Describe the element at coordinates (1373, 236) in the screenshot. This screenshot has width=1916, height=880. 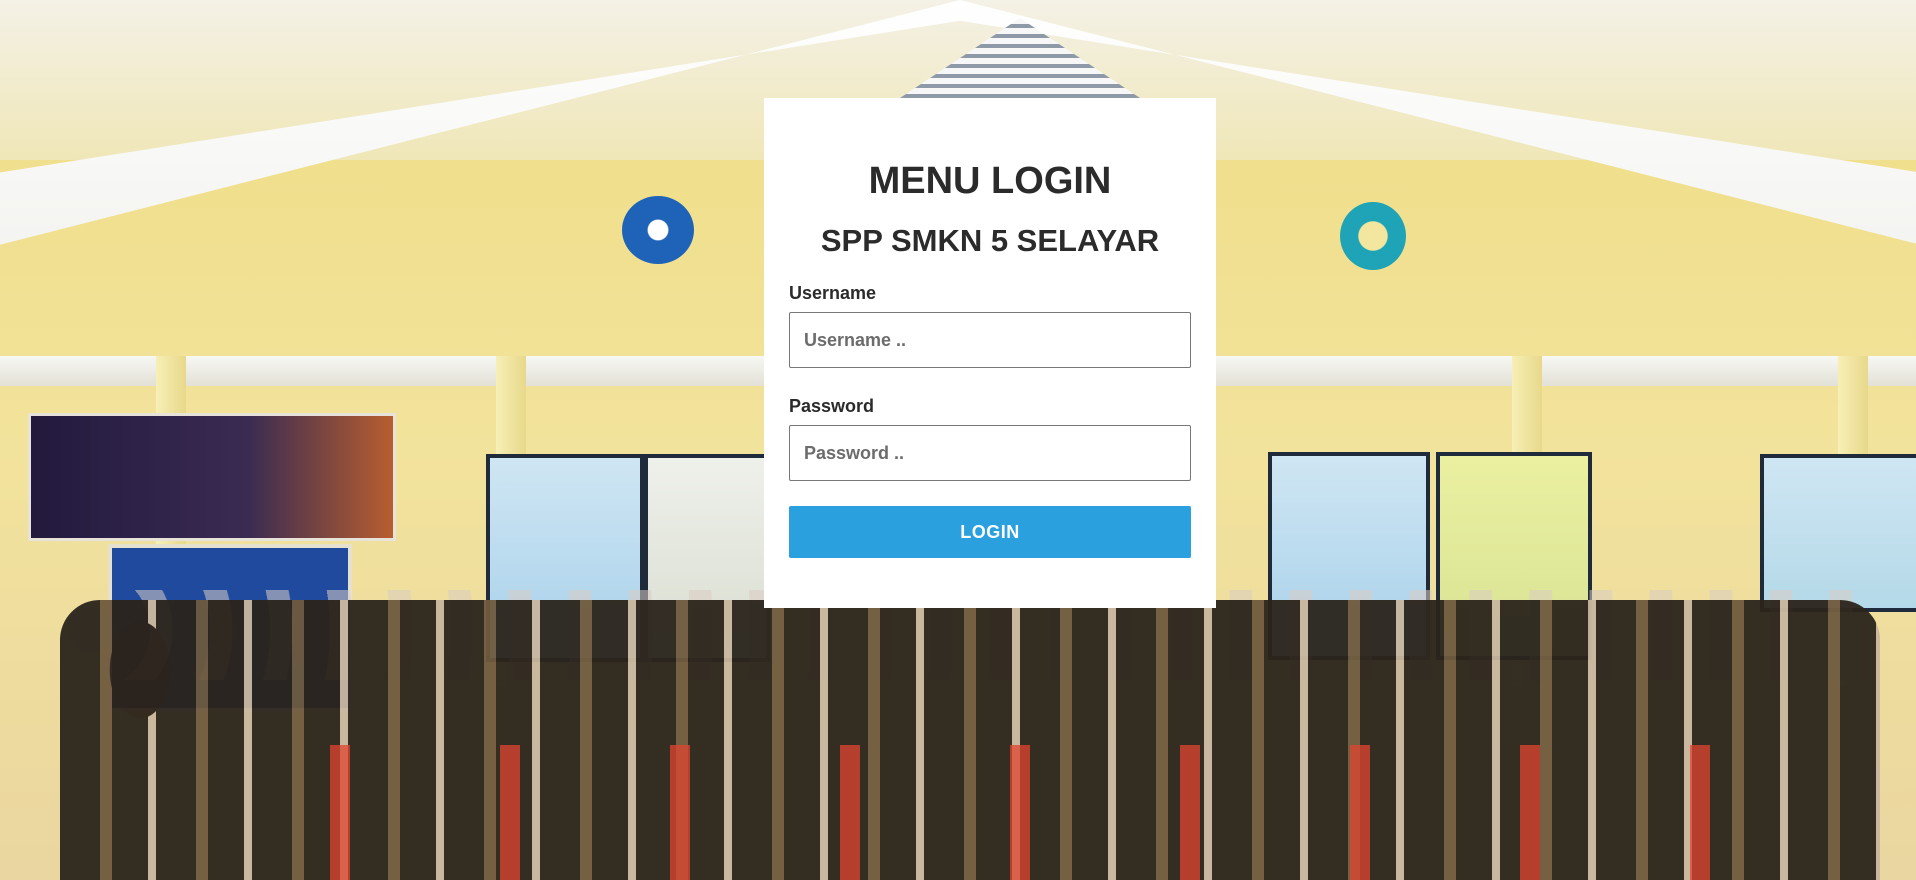
I see `background-logo-right-icon` at that location.